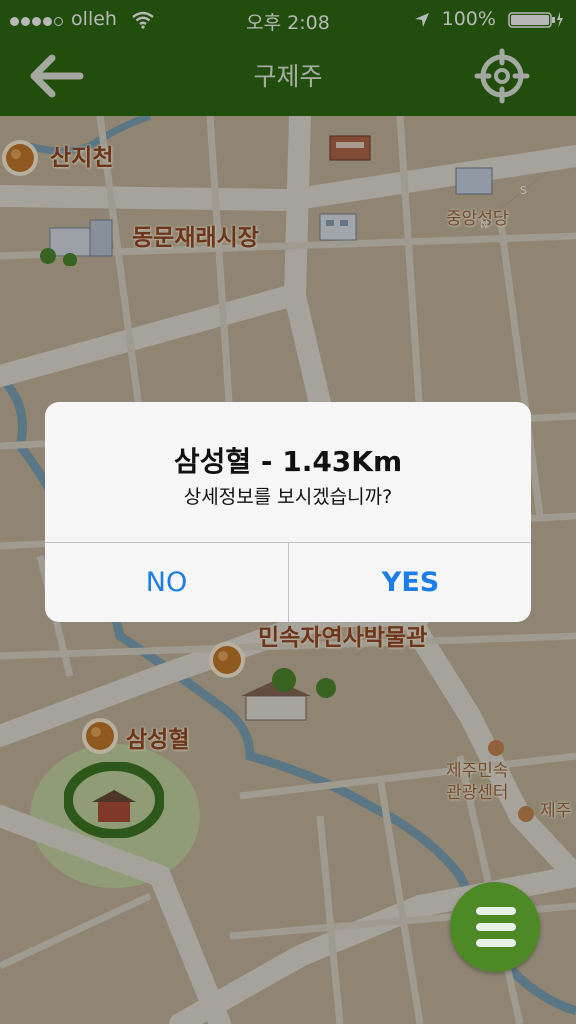 Image resolution: width=576 pixels, height=1024 pixels. What do you see at coordinates (166, 582) in the screenshot?
I see `no-button: NO` at bounding box center [166, 582].